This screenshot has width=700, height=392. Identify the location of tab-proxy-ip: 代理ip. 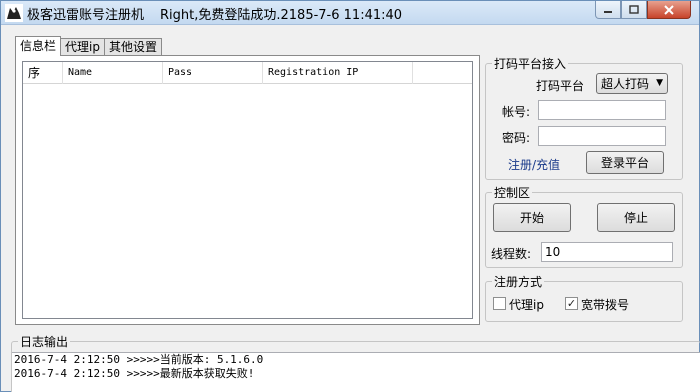
(82, 47).